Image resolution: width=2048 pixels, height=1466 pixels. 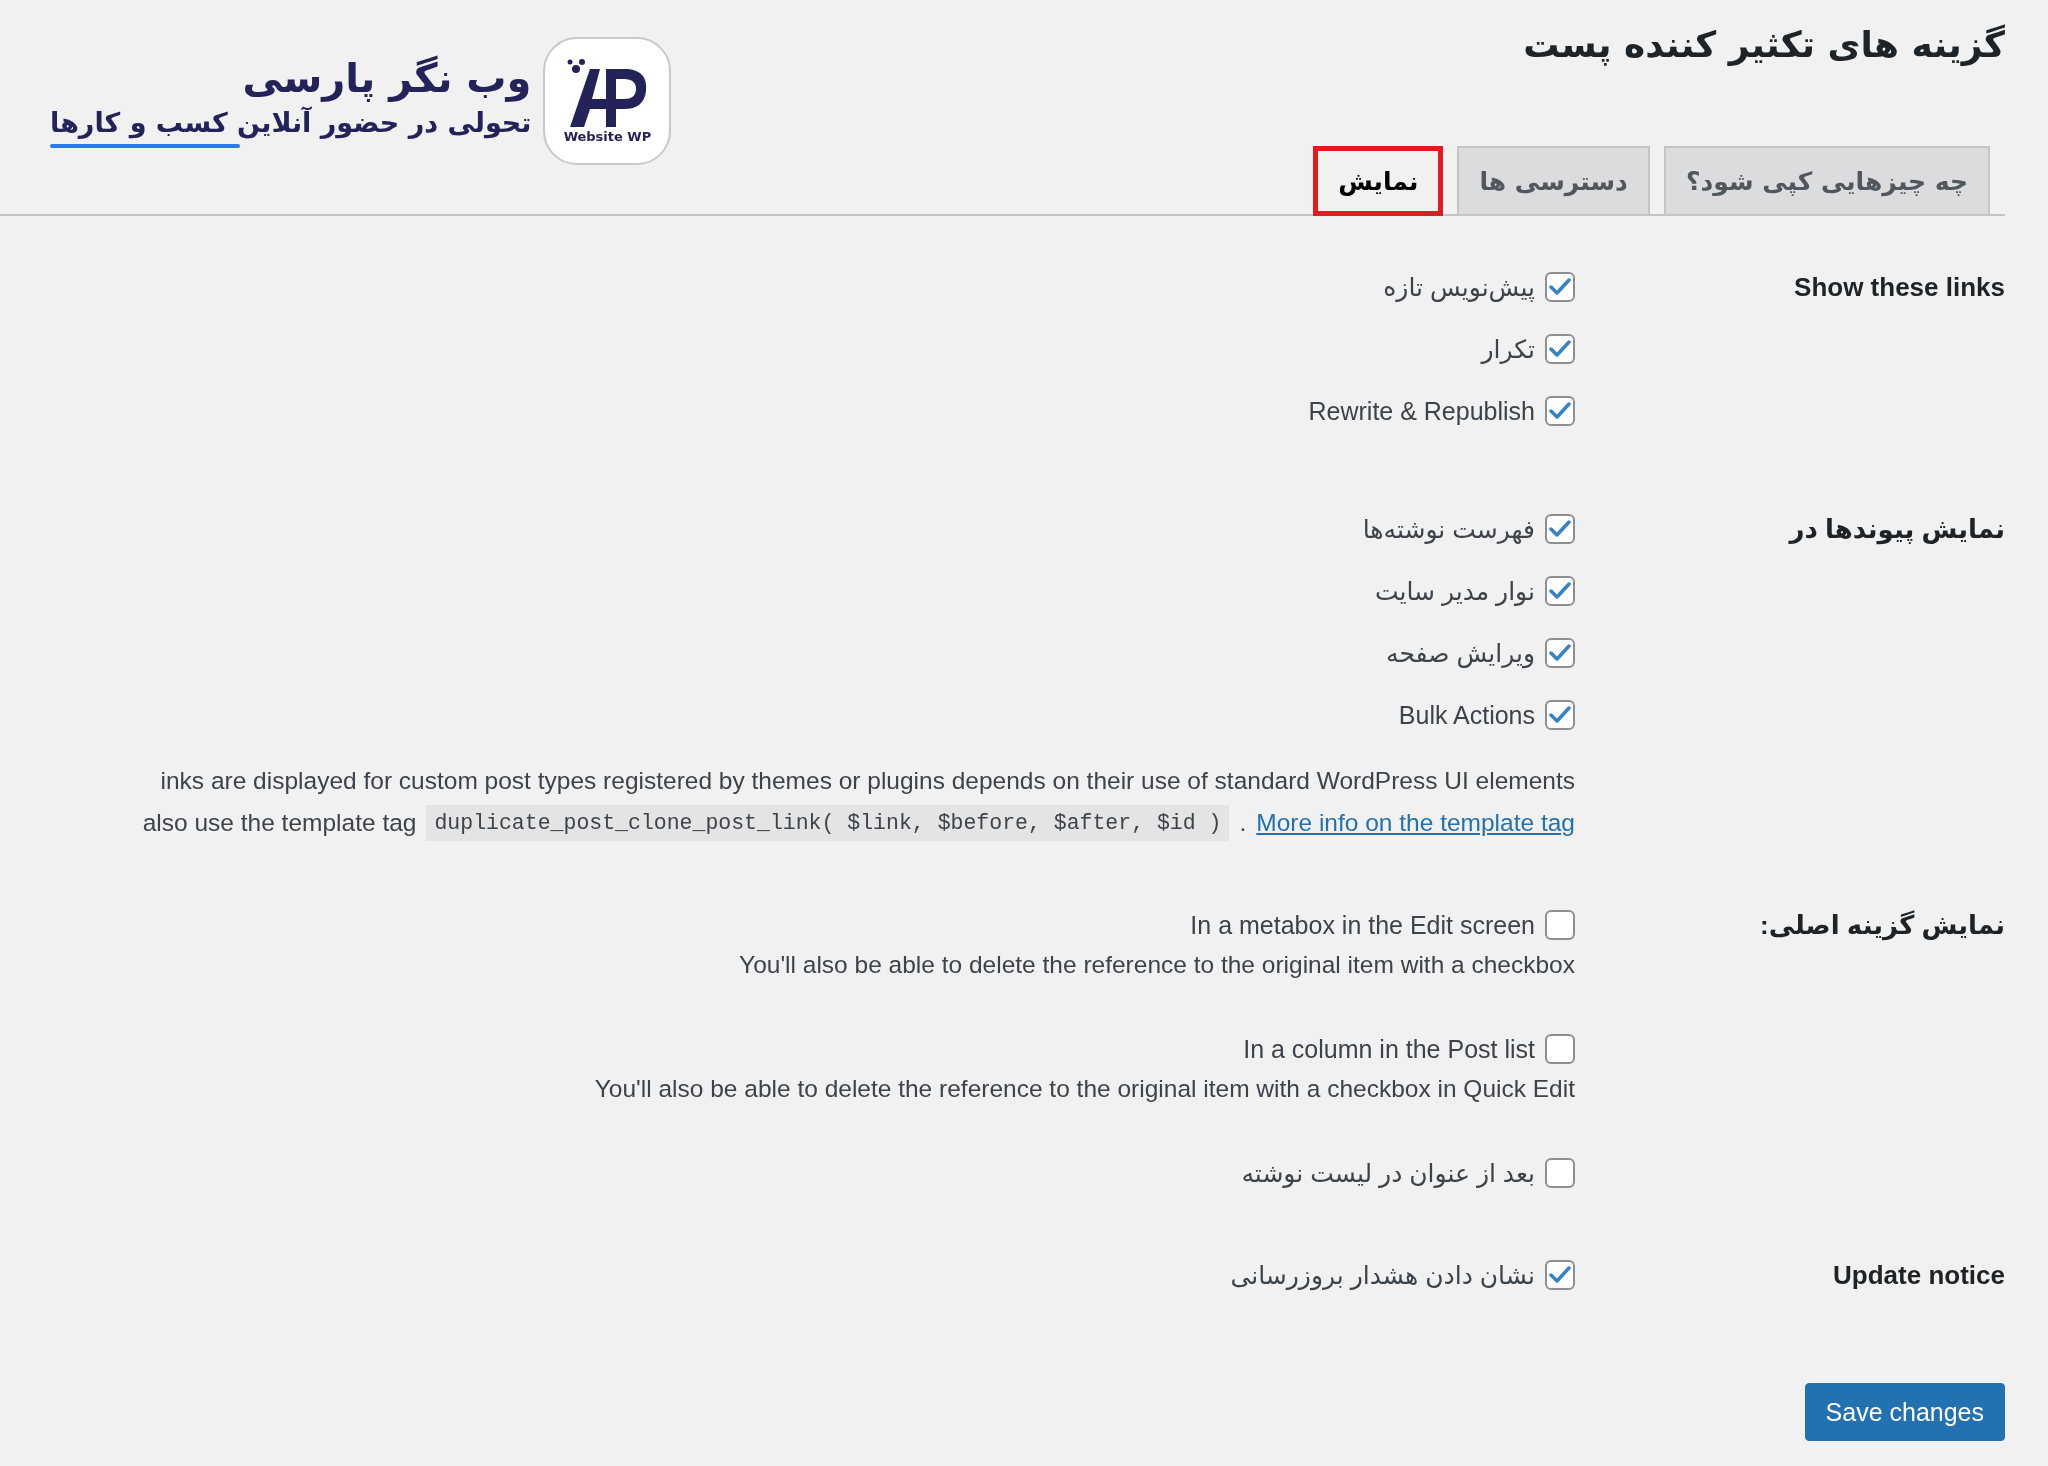 What do you see at coordinates (1448, 529) in the screenshot?
I see `option-label: فهرست نوشته‌ها` at bounding box center [1448, 529].